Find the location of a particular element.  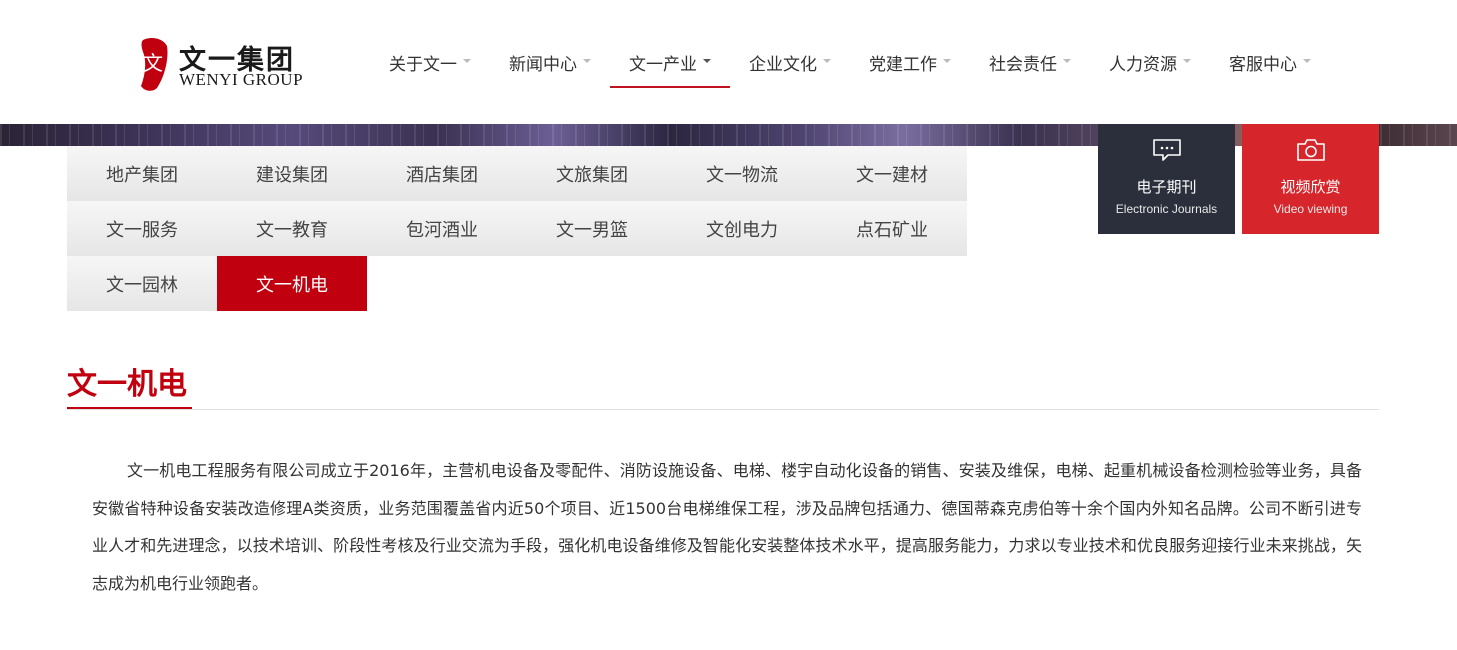

nav-item-label: 新闻中心 is located at coordinates (543, 65).